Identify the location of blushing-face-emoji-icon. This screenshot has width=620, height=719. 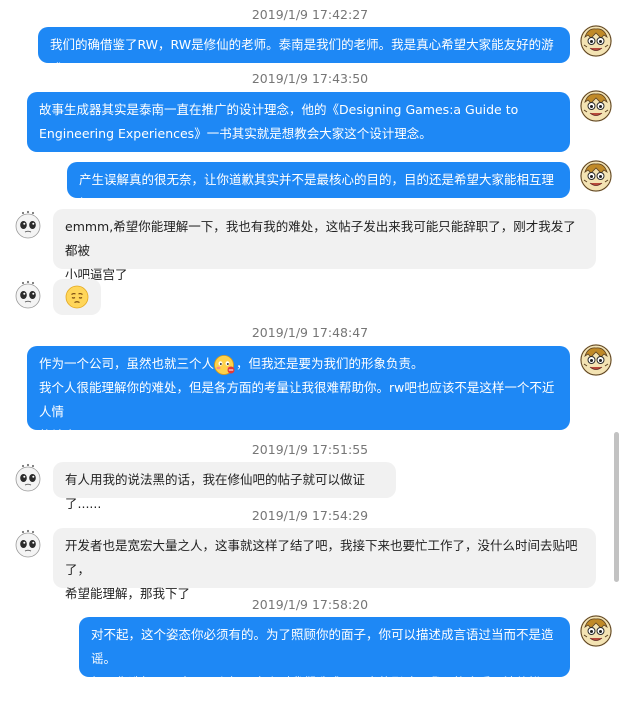
(224, 364).